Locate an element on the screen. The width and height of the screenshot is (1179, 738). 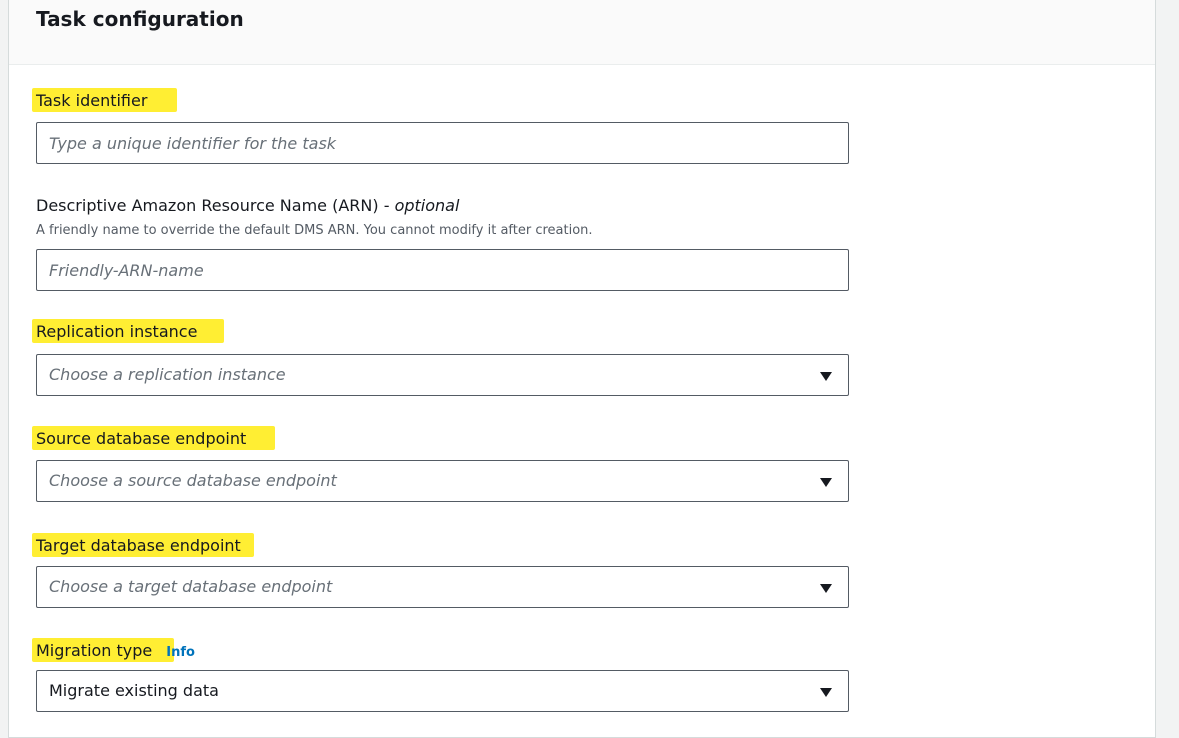
replication-instance-label: Replication instance is located at coordinates (117, 331).